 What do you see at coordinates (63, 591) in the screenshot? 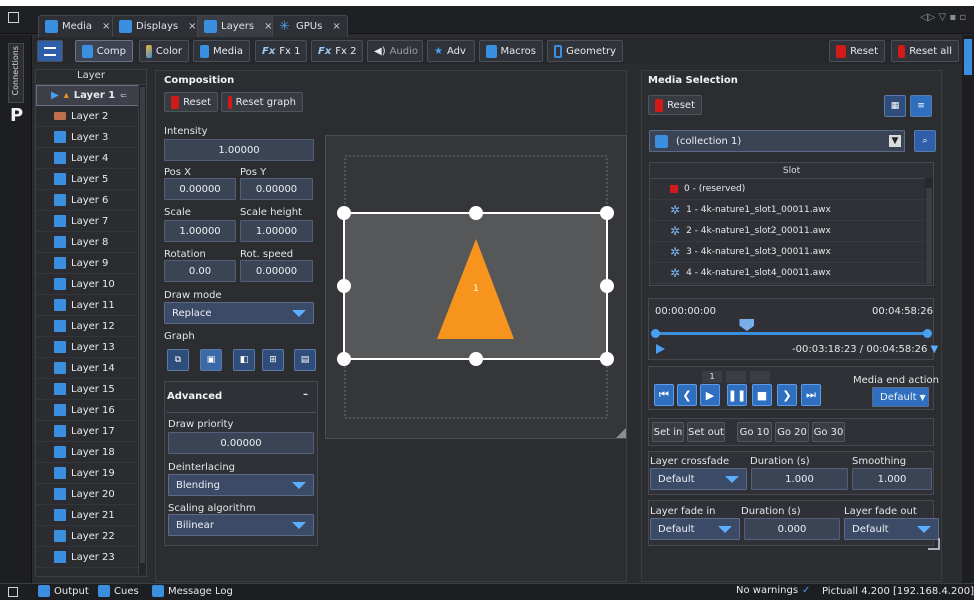
I see `output-button: Output` at bounding box center [63, 591].